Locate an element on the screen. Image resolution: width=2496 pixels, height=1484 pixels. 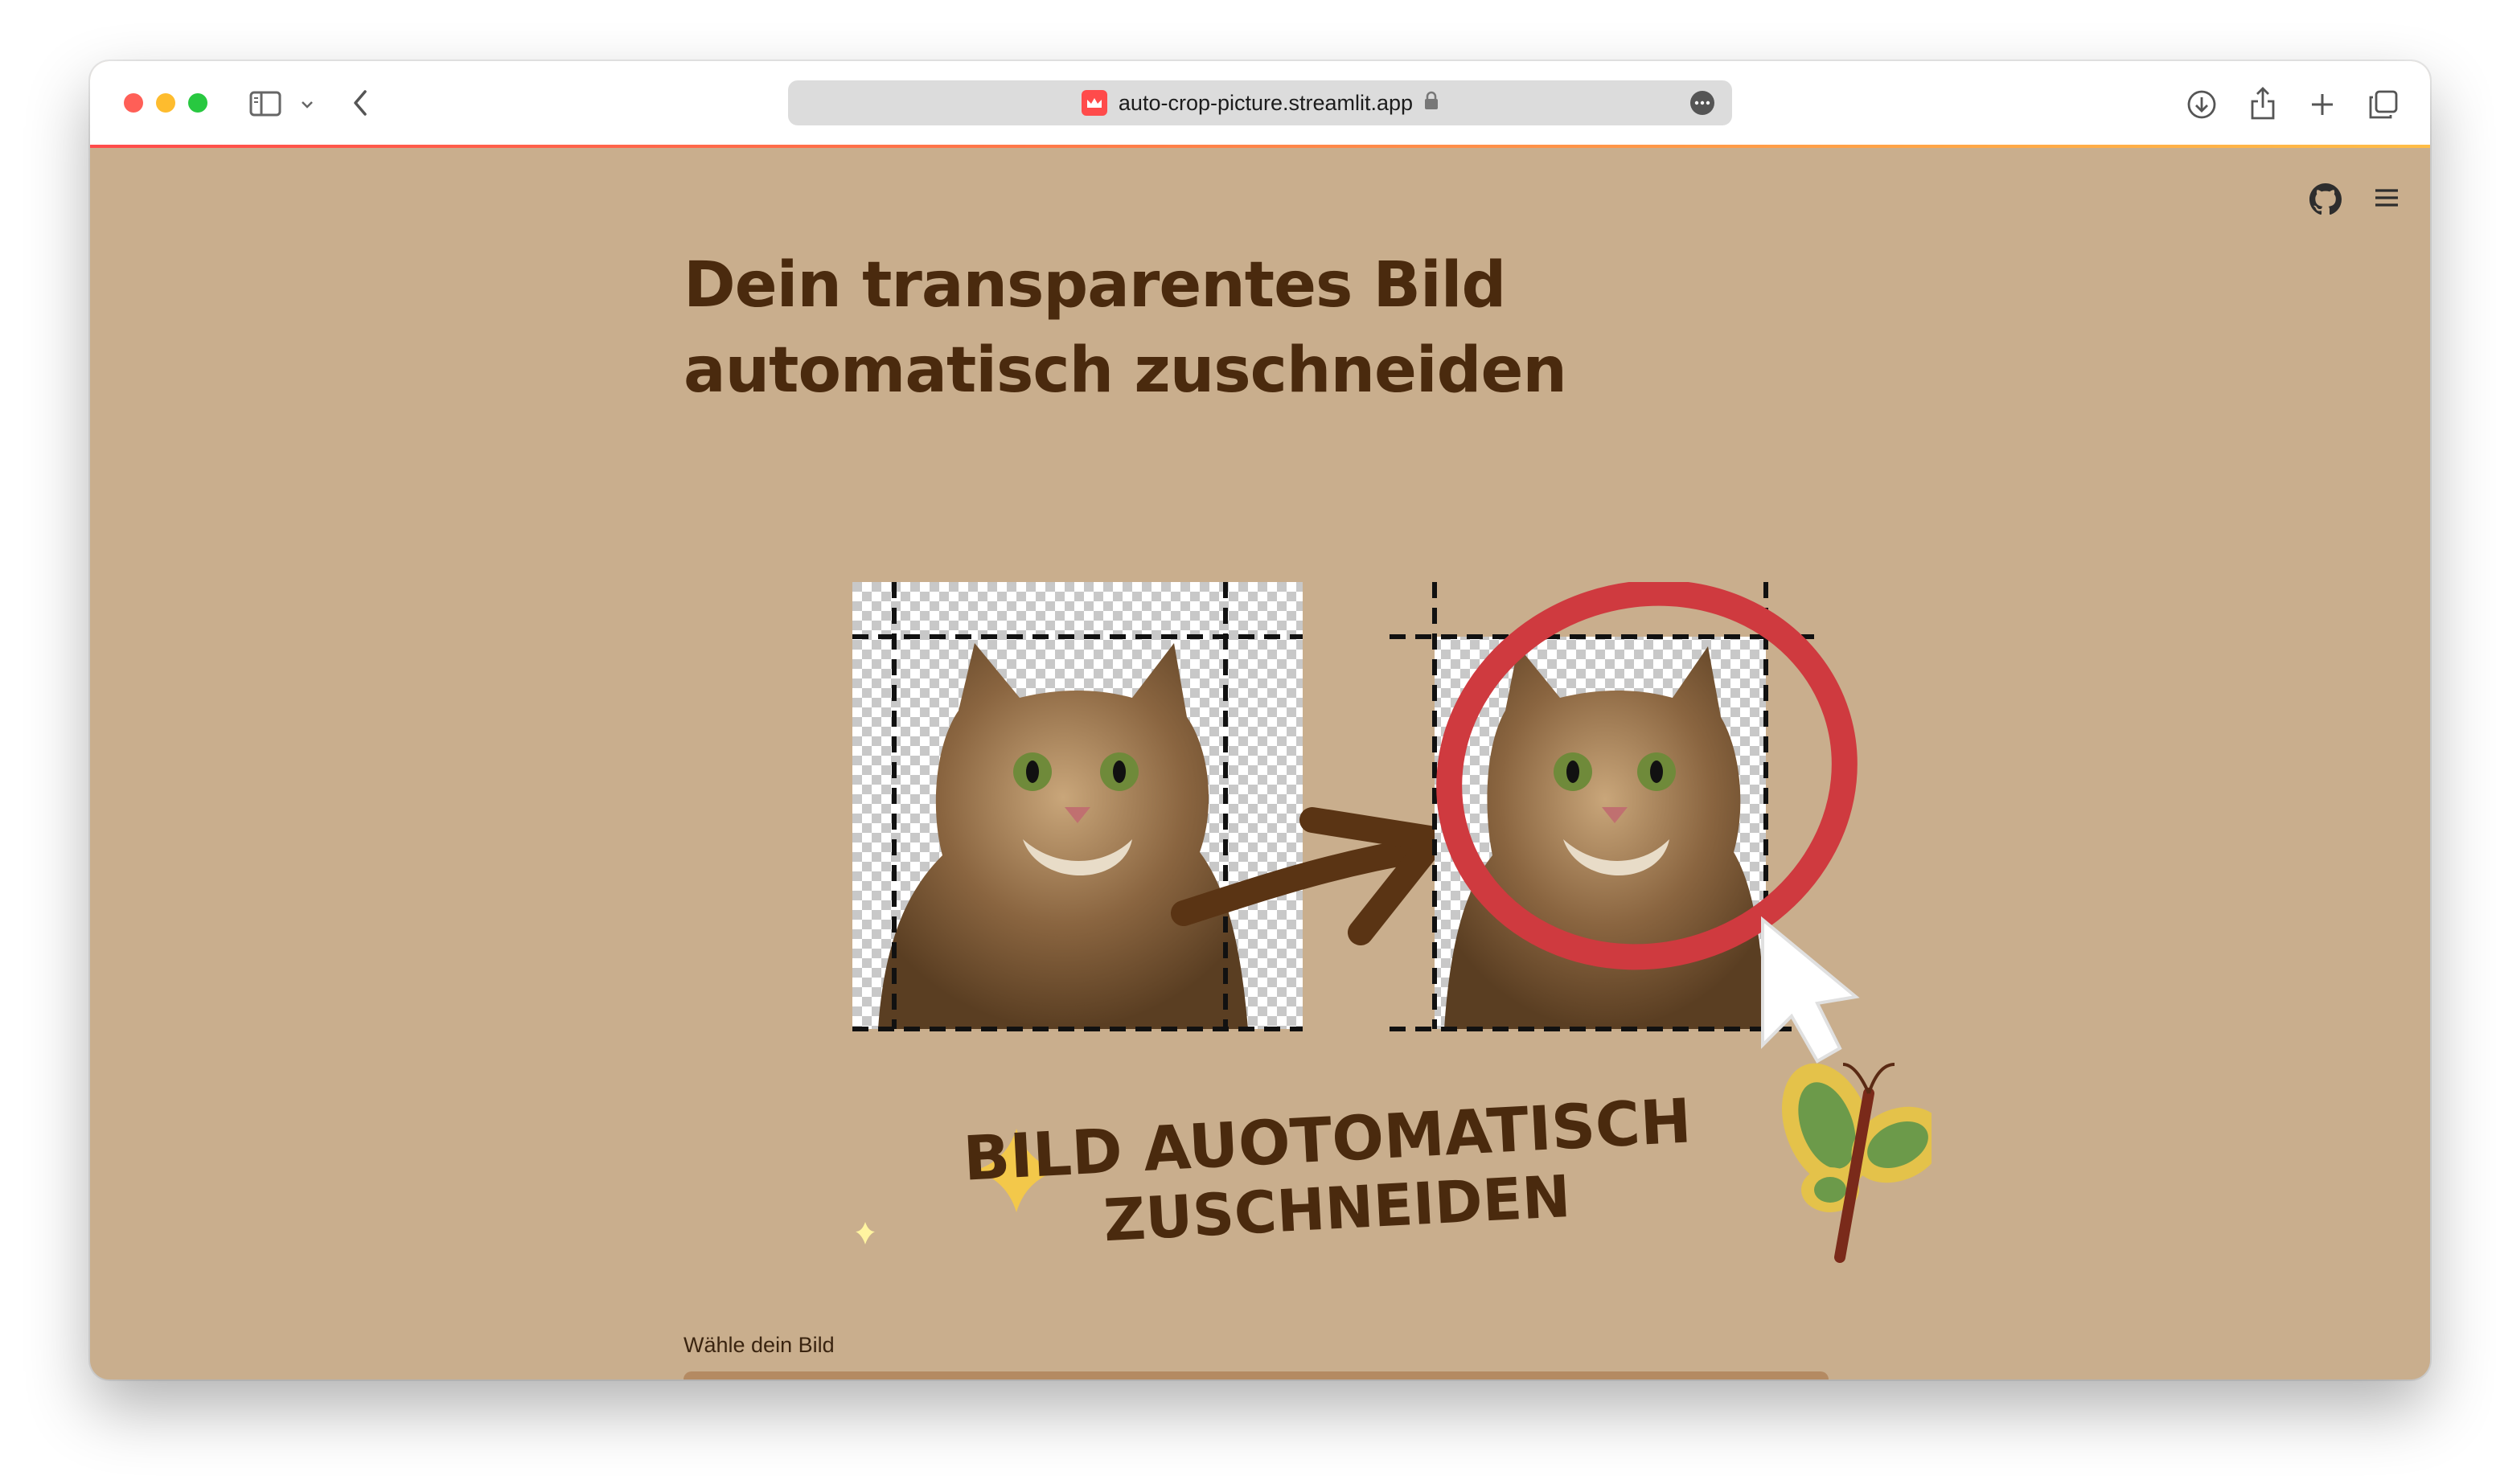
file-uploader-dropzone is located at coordinates (1257, 1375).